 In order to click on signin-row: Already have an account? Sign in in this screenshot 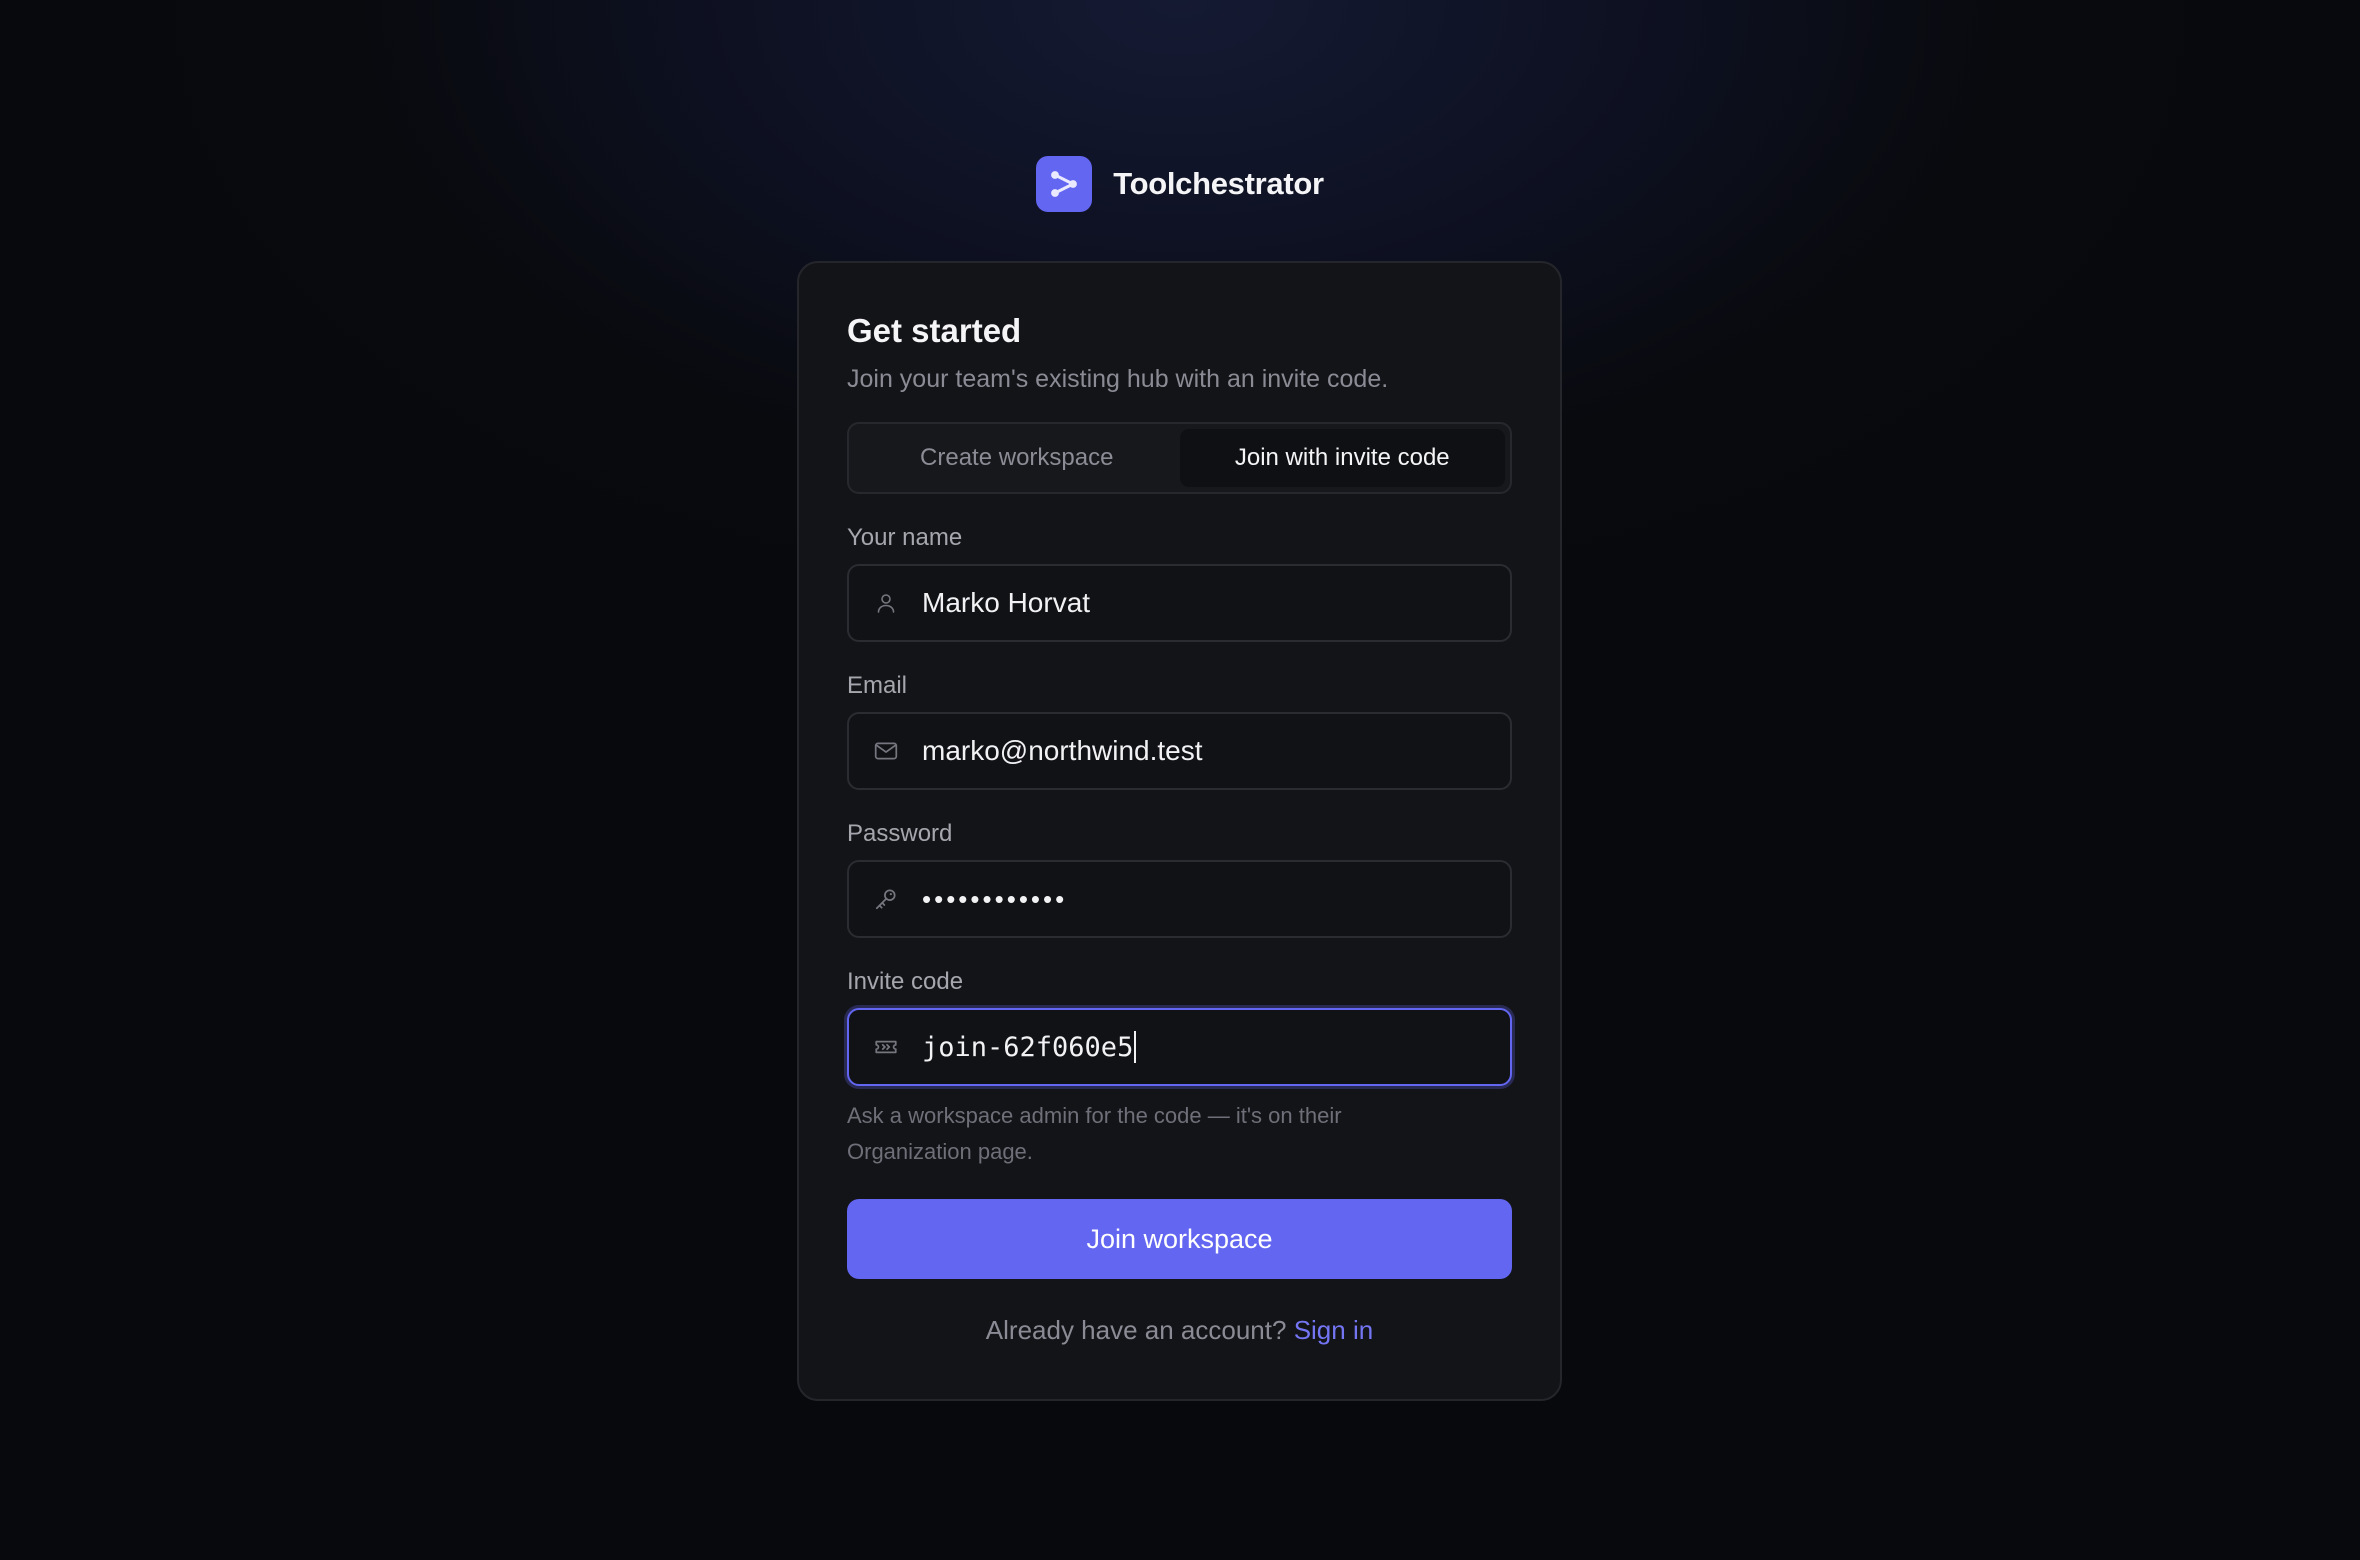, I will do `click(1179, 1330)`.